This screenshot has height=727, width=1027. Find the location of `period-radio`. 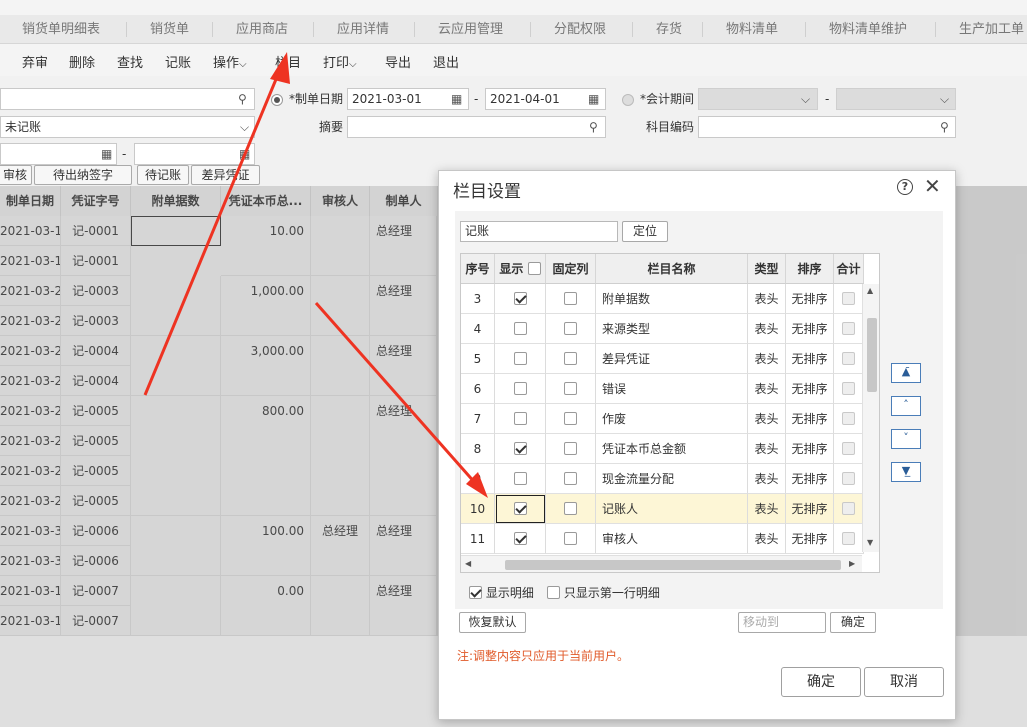

period-radio is located at coordinates (628, 100).